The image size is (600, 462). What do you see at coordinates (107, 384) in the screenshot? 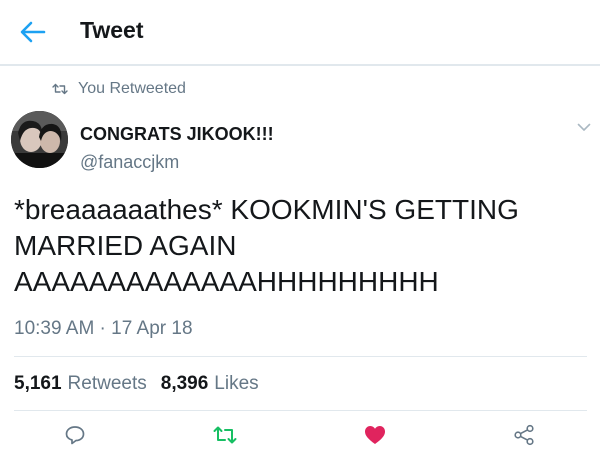
I see `retweets-label: Retweets` at bounding box center [107, 384].